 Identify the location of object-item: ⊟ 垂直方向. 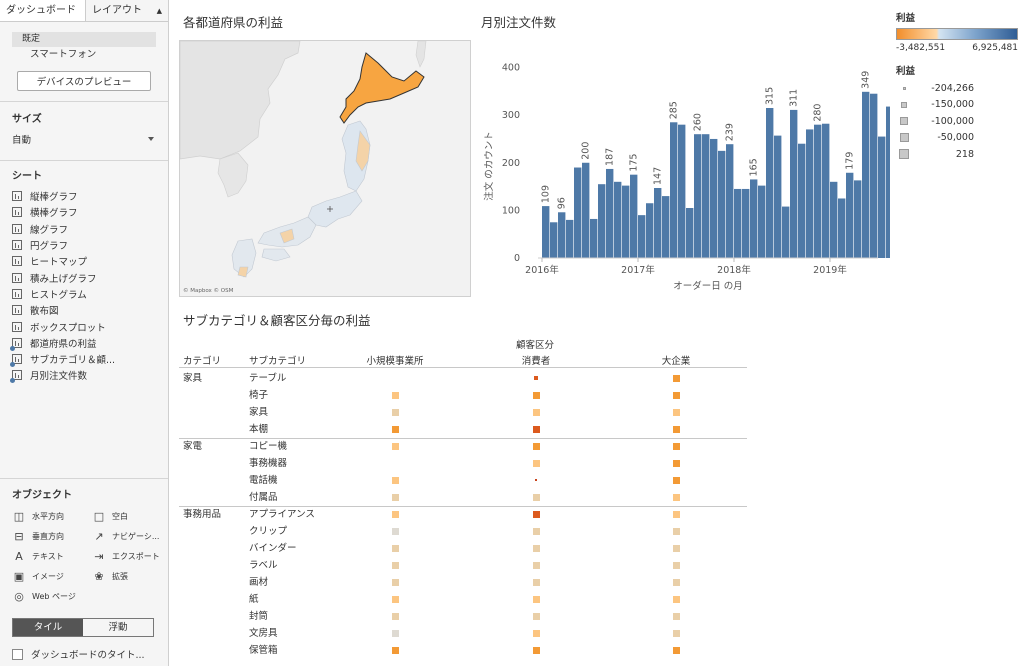
(52, 536).